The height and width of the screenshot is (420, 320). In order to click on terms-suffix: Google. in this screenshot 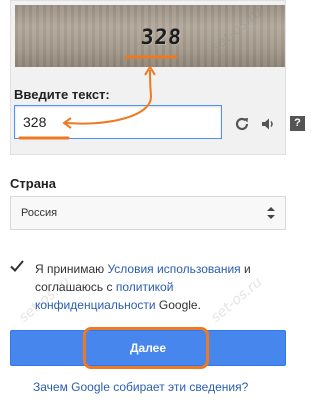, I will do `click(178, 305)`.